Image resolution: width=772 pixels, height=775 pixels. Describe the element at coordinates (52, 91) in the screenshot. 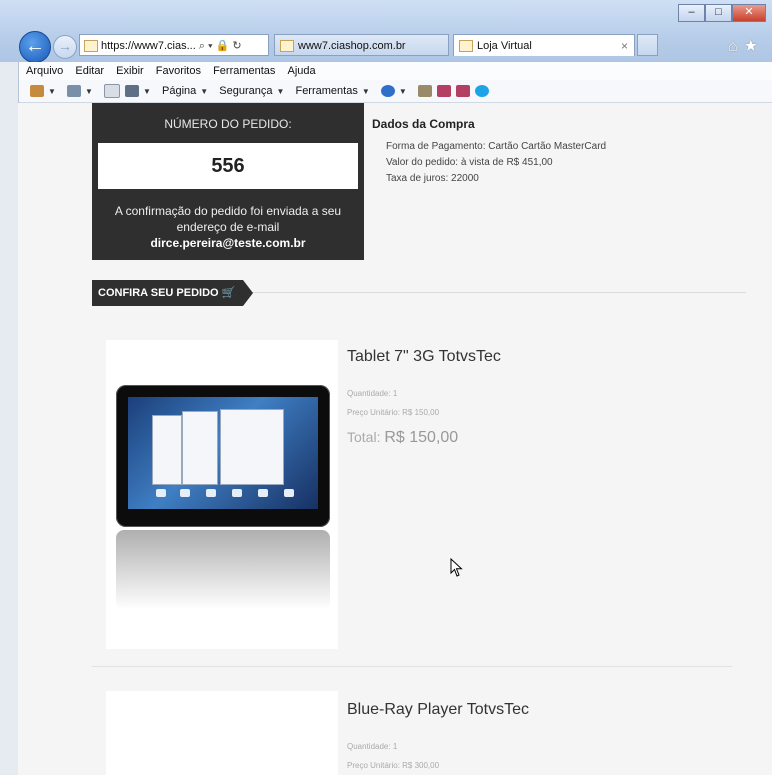

I see `home-dropdown-icon: ▼` at that location.